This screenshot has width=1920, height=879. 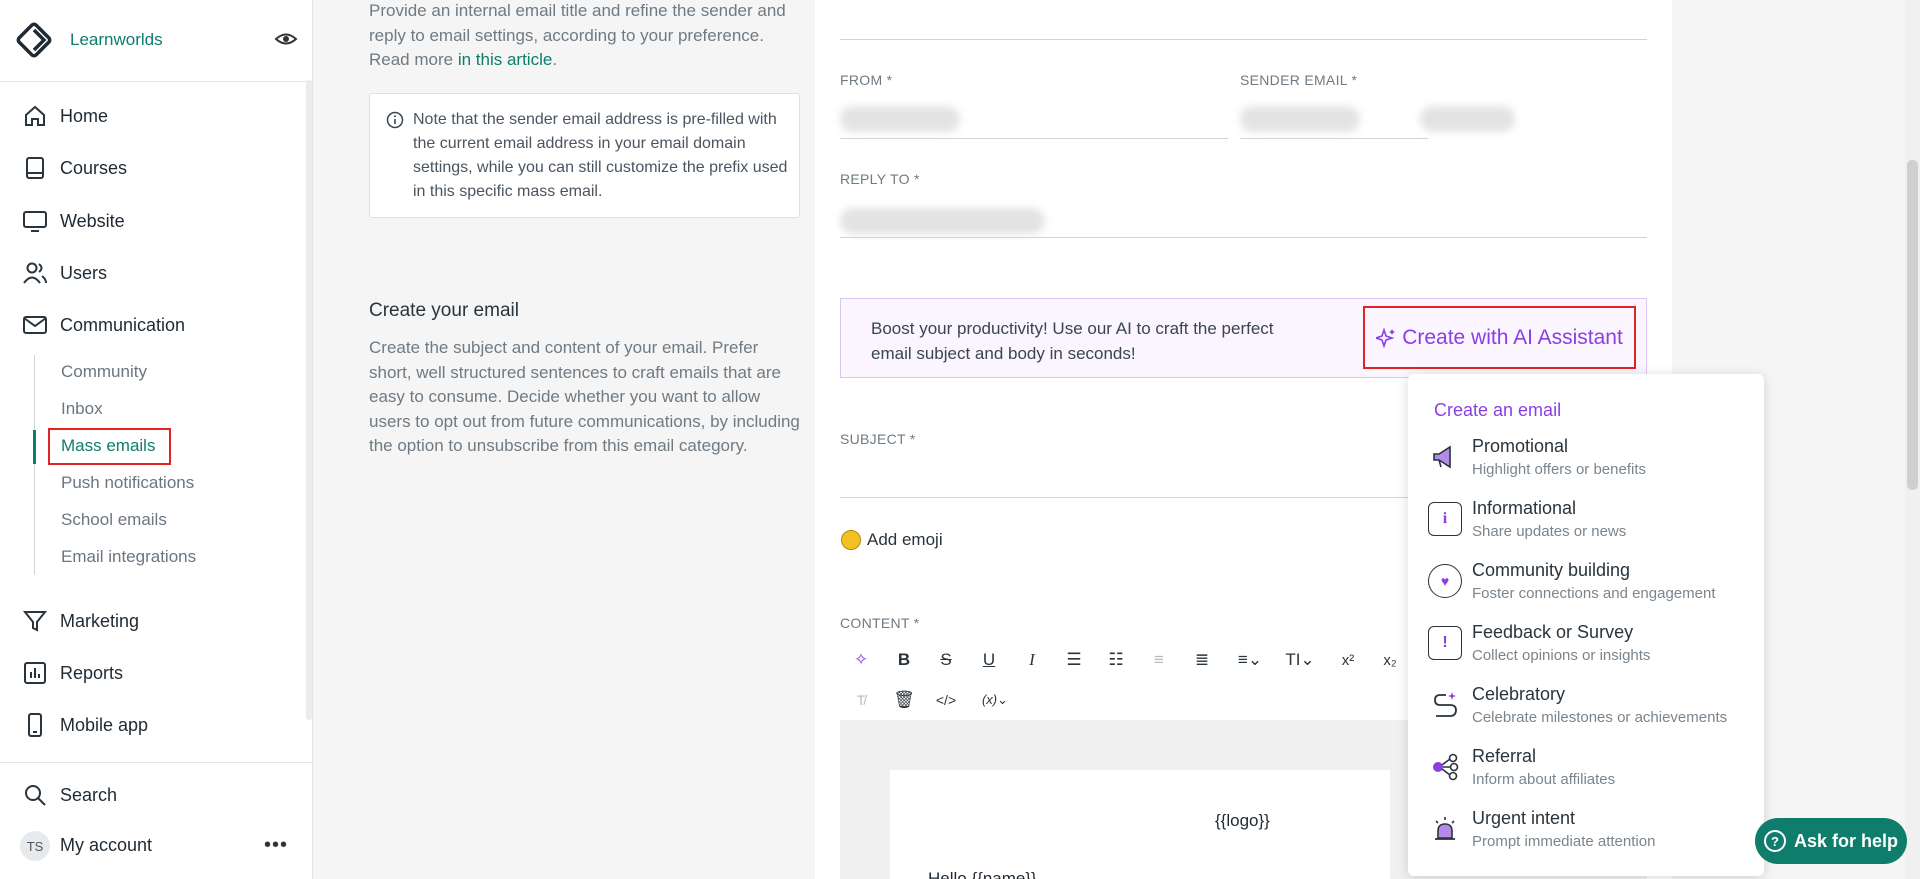 What do you see at coordinates (35, 846) in the screenshot?
I see `avatar: TS` at bounding box center [35, 846].